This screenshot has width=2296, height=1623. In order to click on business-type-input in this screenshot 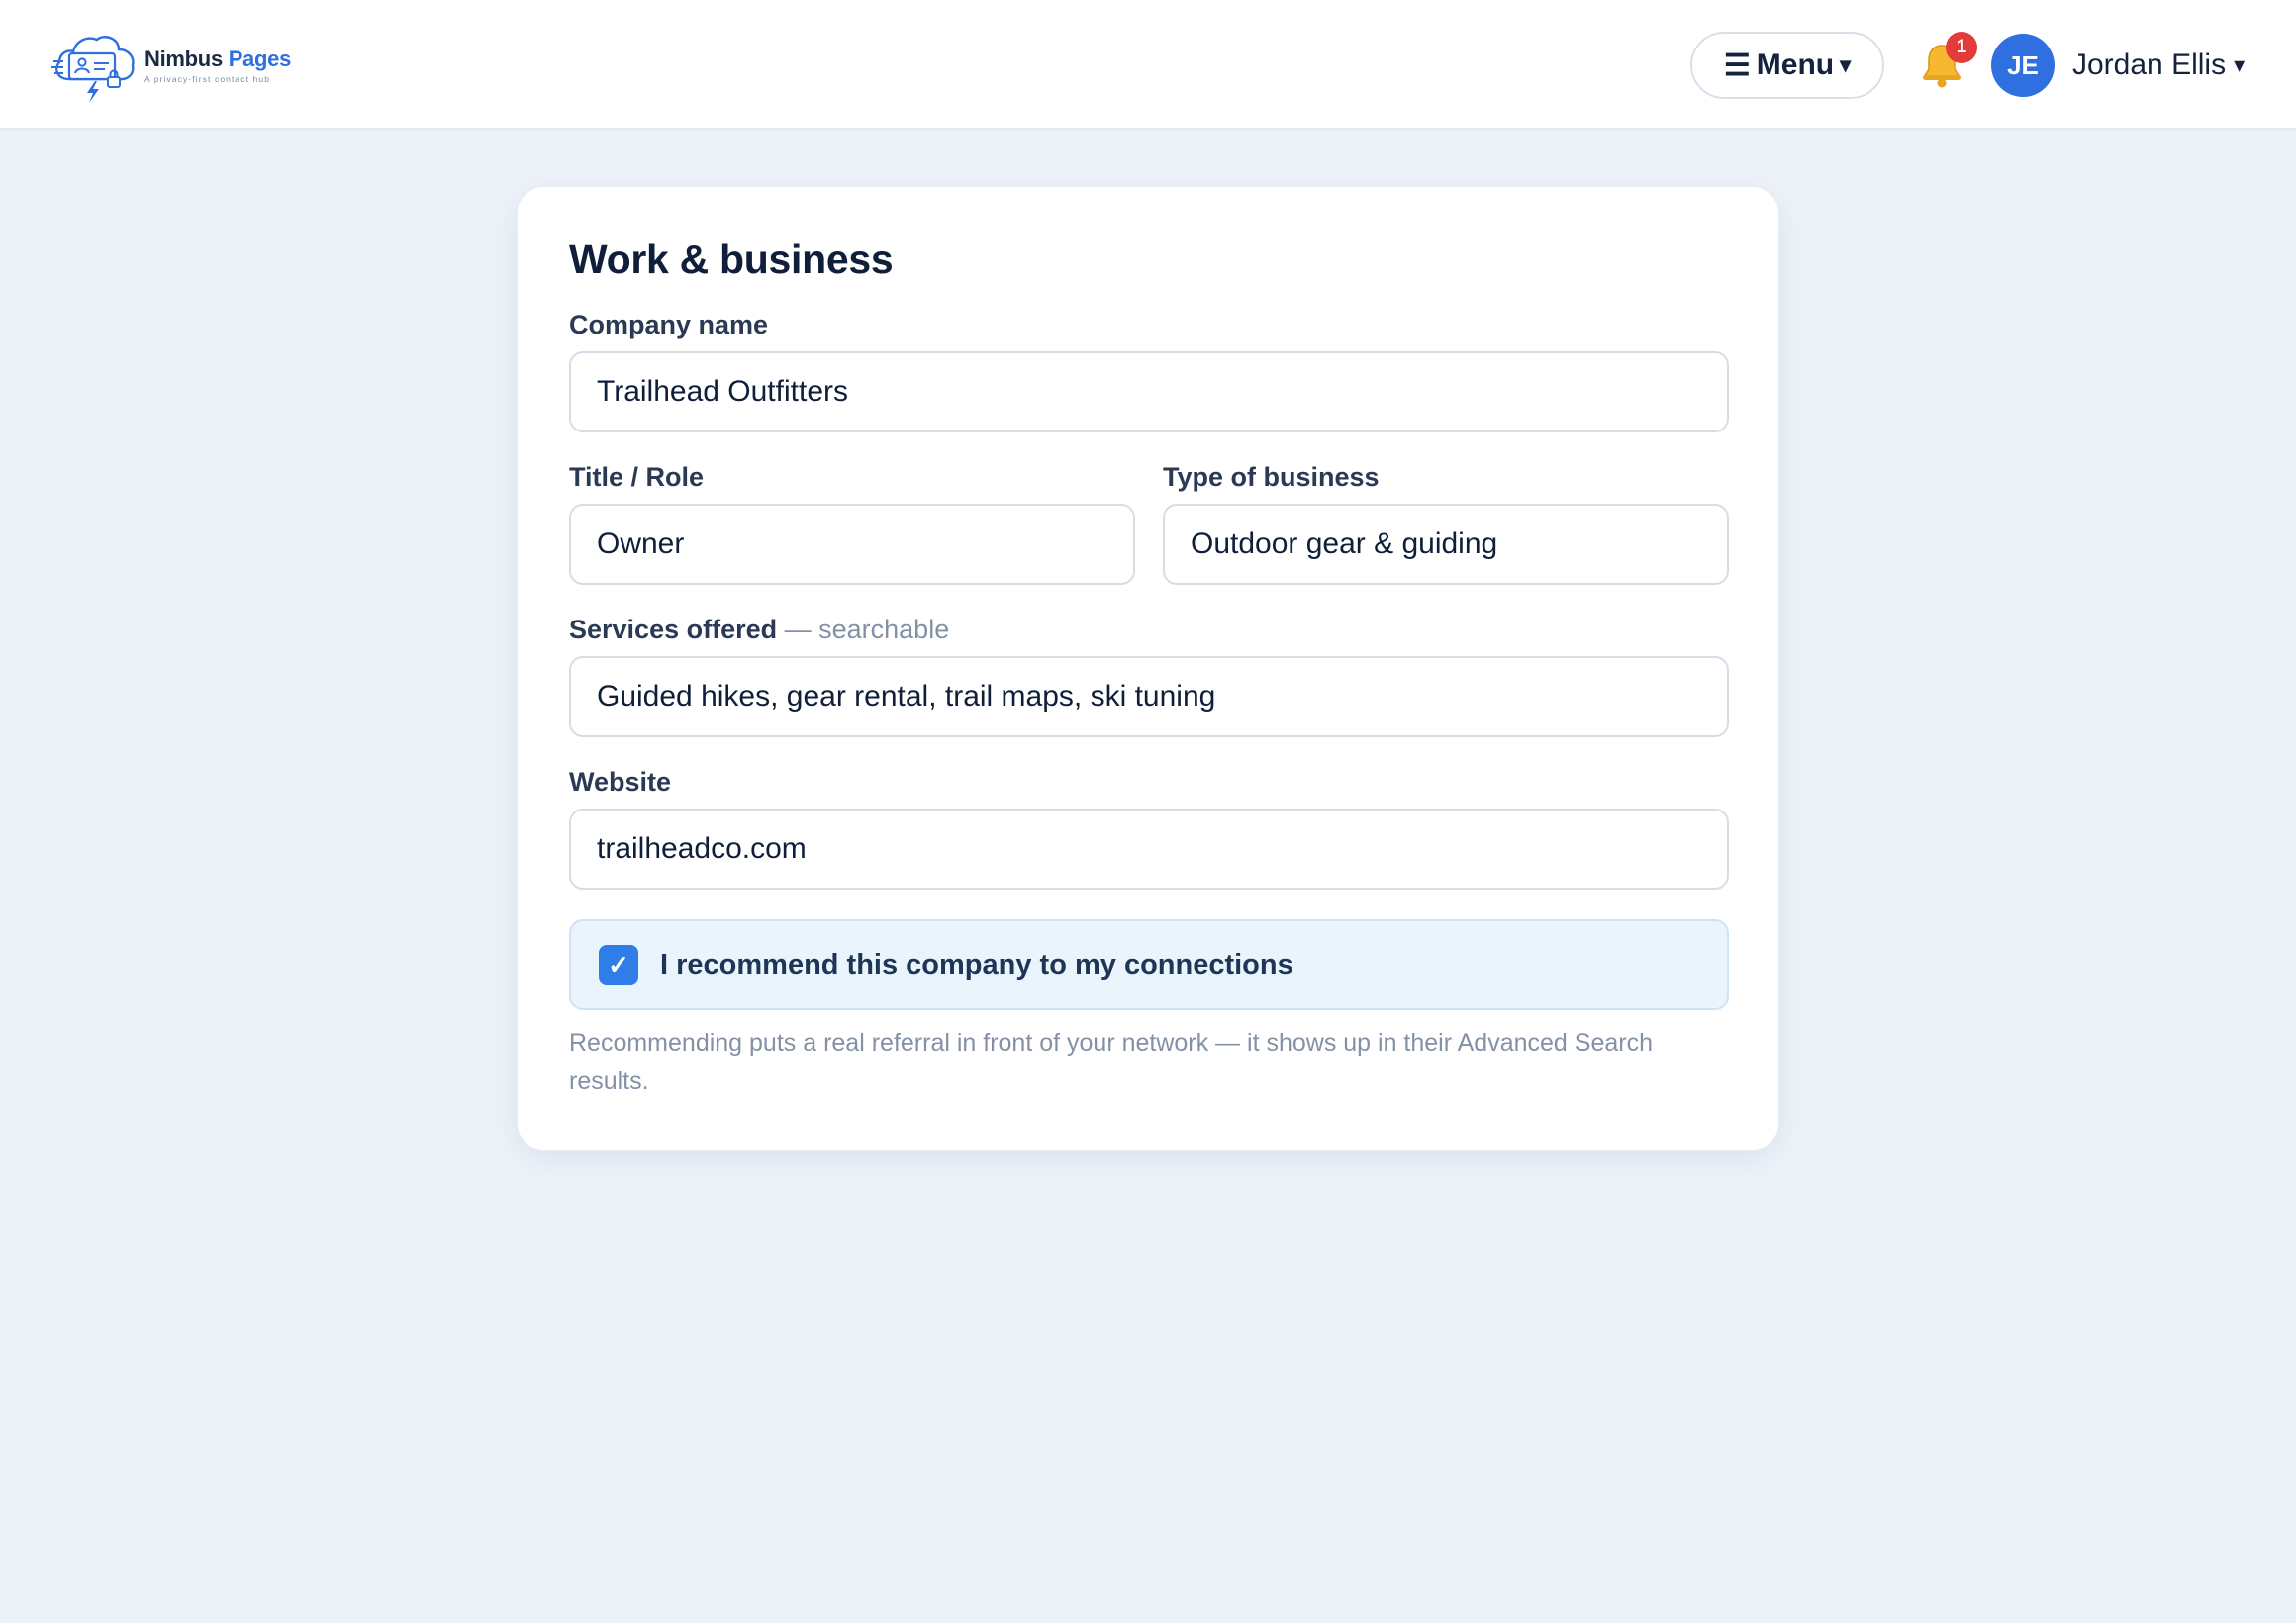, I will do `click(1446, 544)`.